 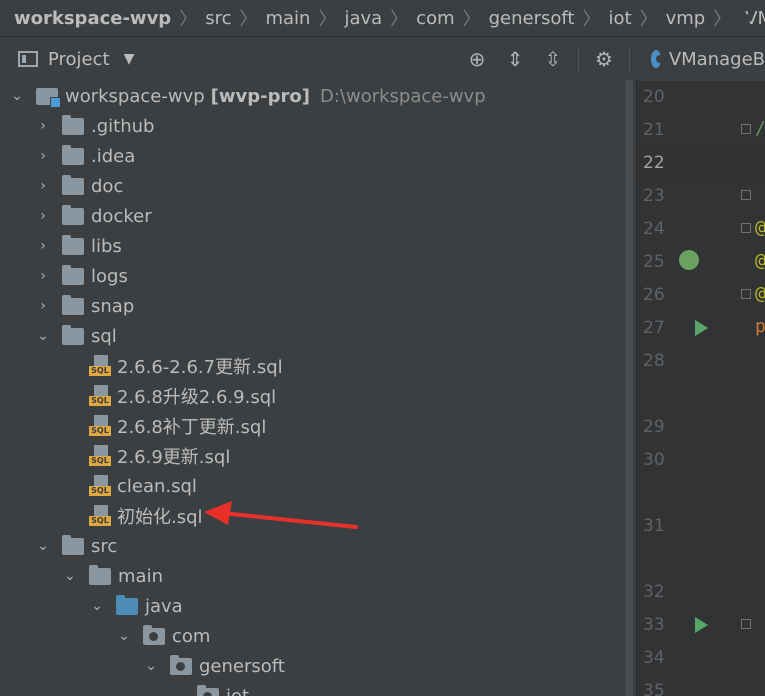 What do you see at coordinates (129, 59) in the screenshot?
I see `chevron-down-icon: ▼` at bounding box center [129, 59].